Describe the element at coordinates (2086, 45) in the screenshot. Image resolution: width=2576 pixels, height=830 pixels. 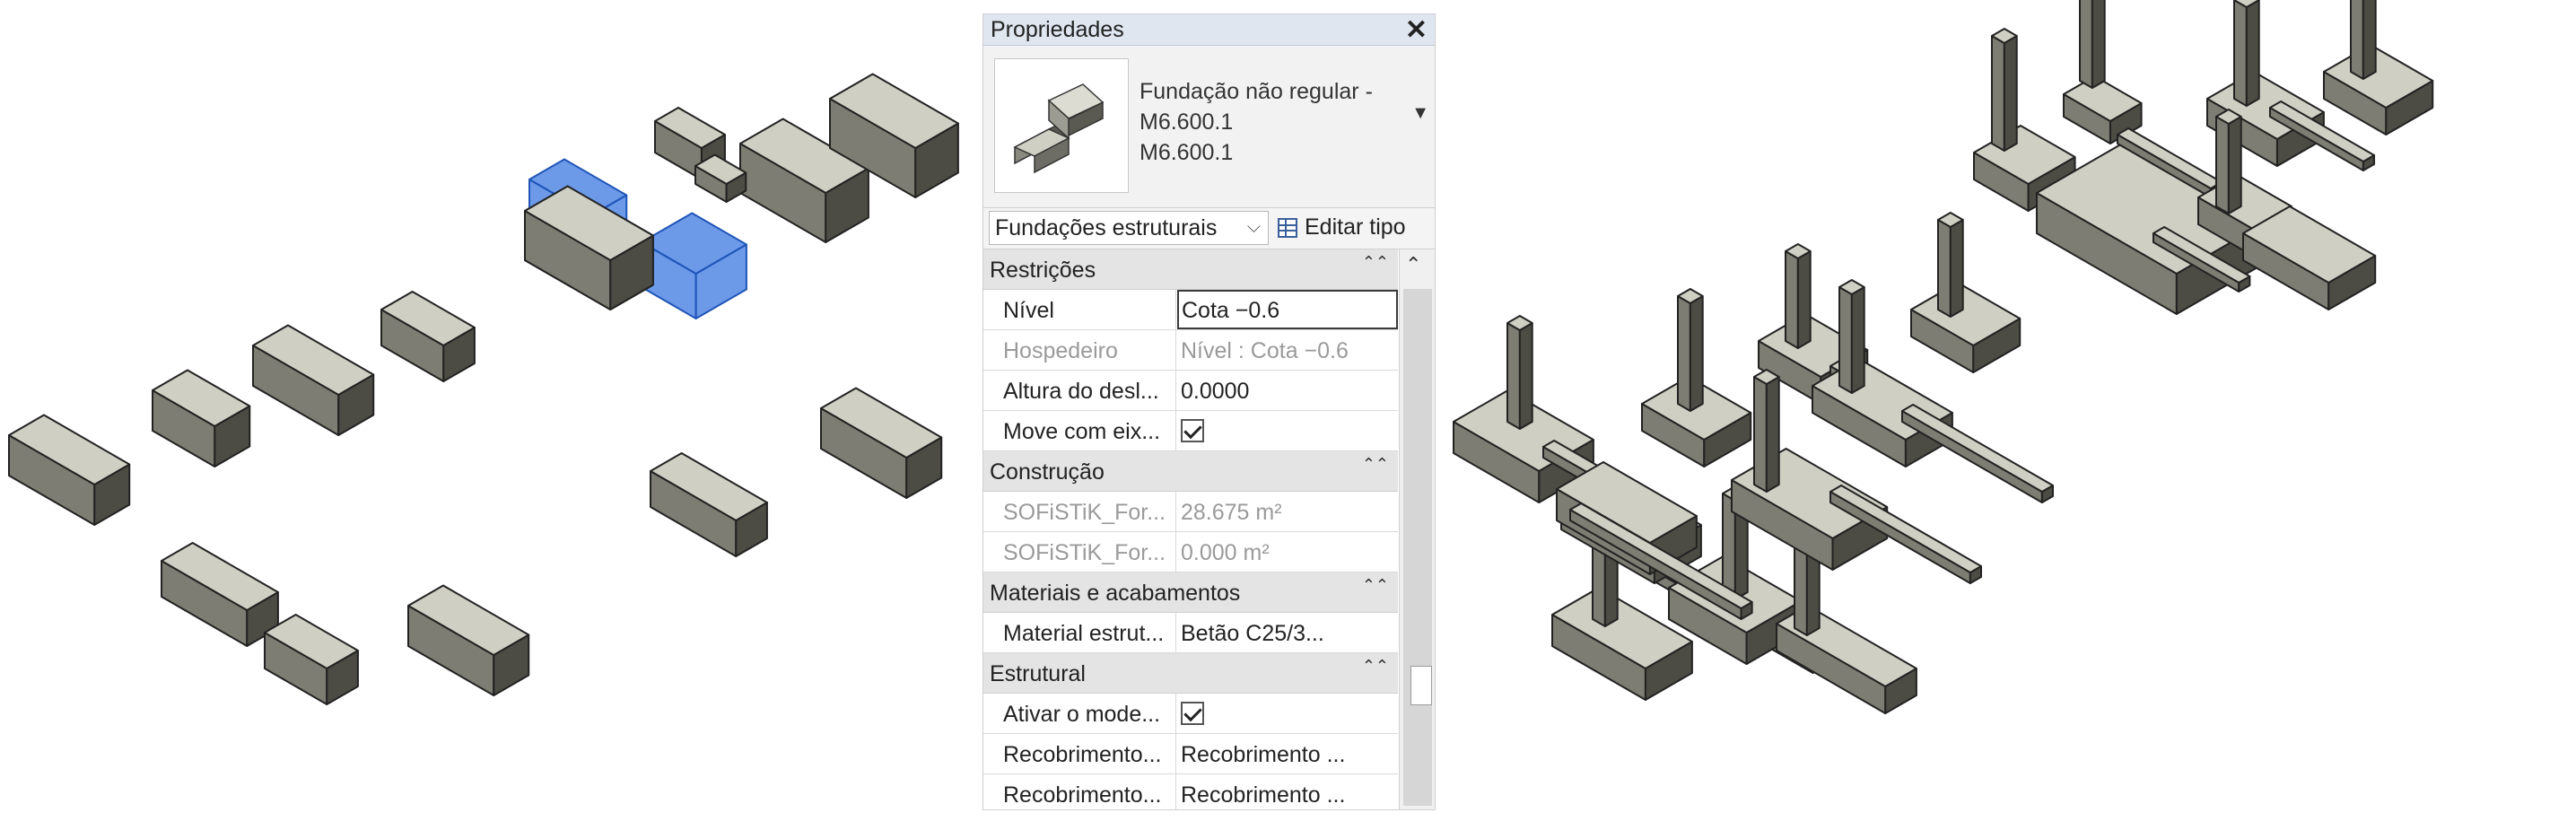
I see `column-g3-b-face-left` at that location.